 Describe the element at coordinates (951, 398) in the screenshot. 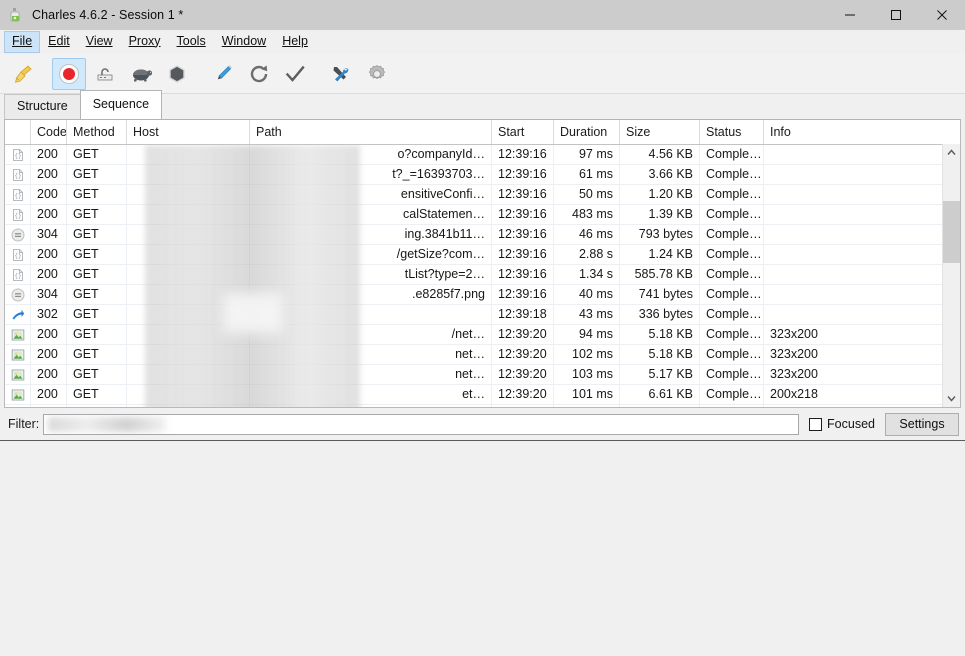

I see `chevron-down-icon` at that location.